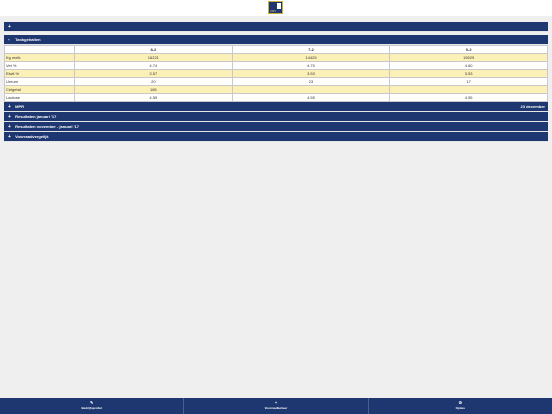 The image size is (552, 414). I want to click on column-header, so click(39, 49).